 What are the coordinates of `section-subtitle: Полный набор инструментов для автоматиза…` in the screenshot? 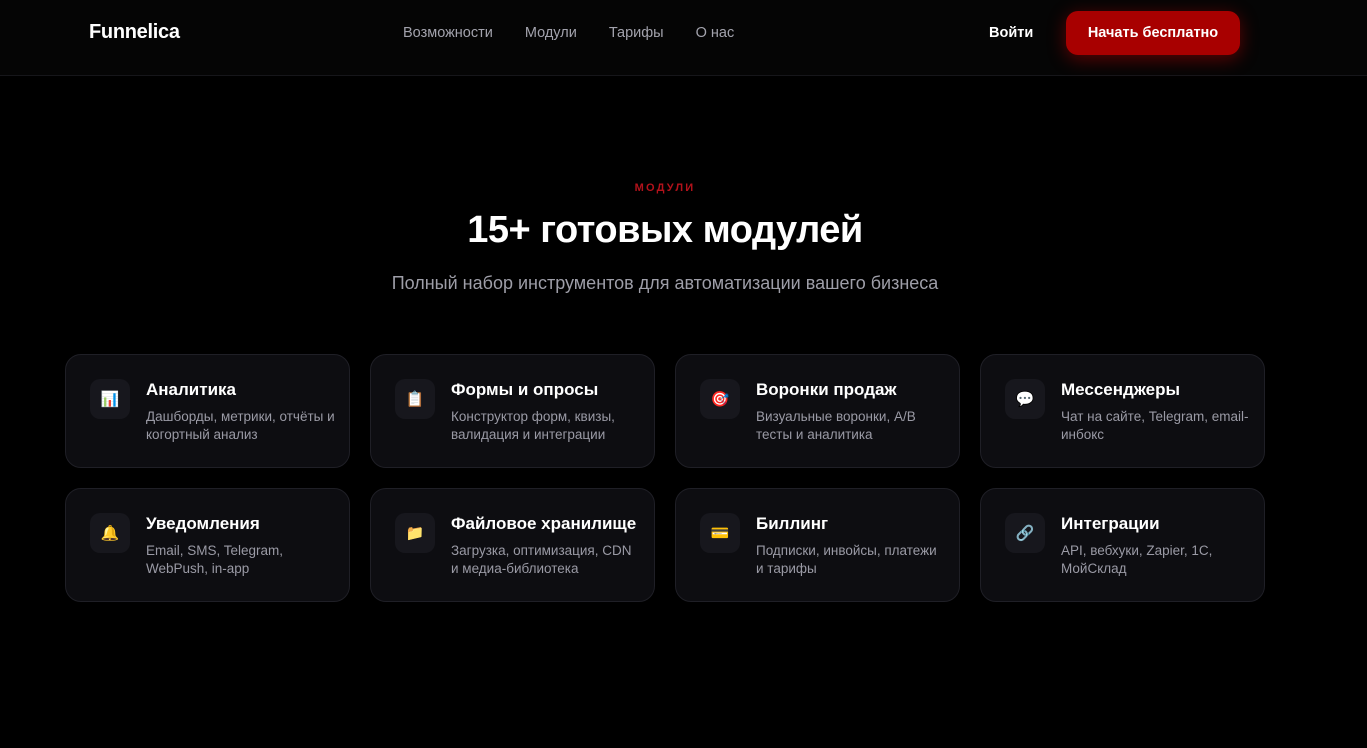 It's located at (665, 283).